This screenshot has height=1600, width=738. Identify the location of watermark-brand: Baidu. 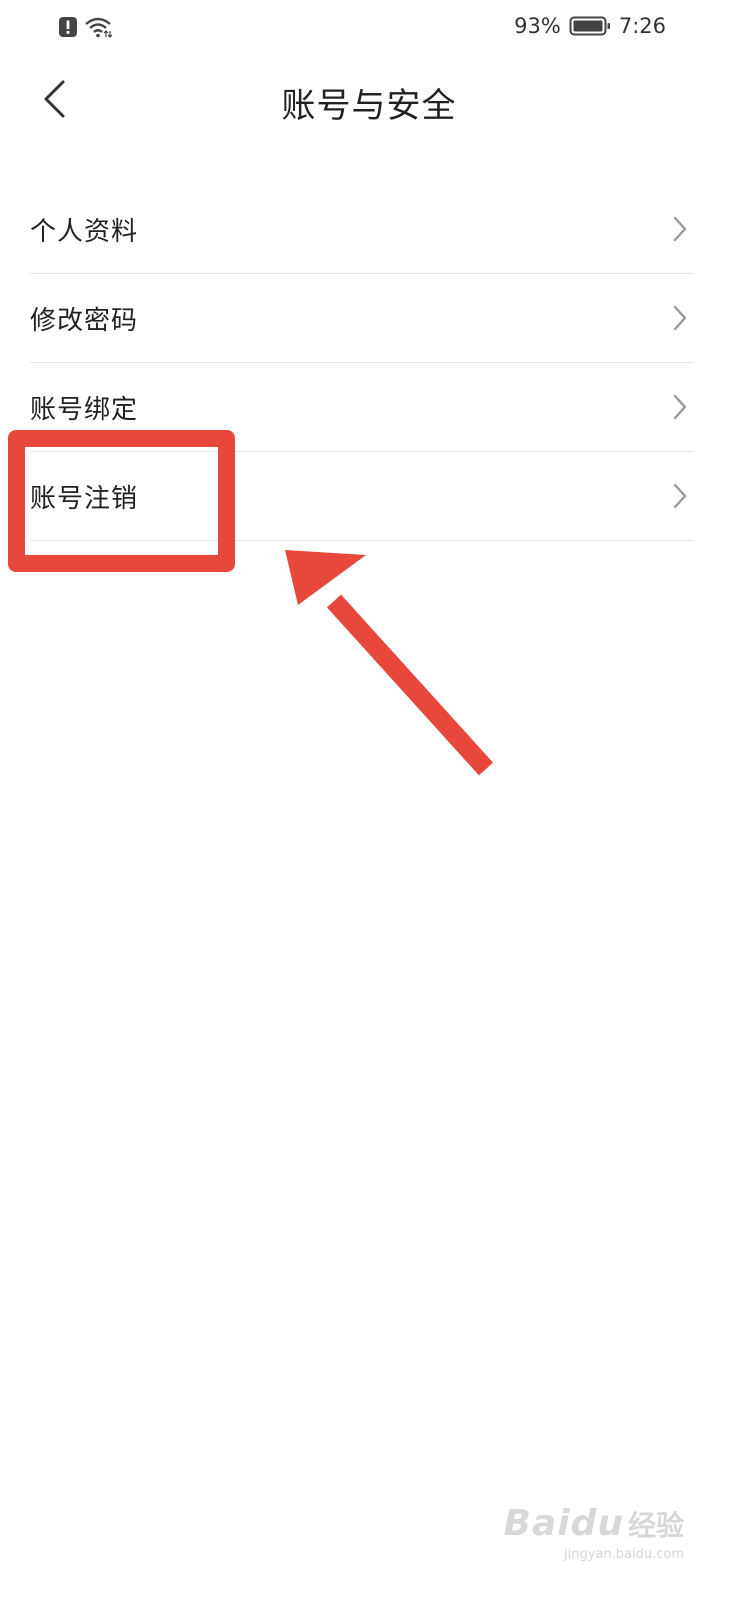
(563, 1523).